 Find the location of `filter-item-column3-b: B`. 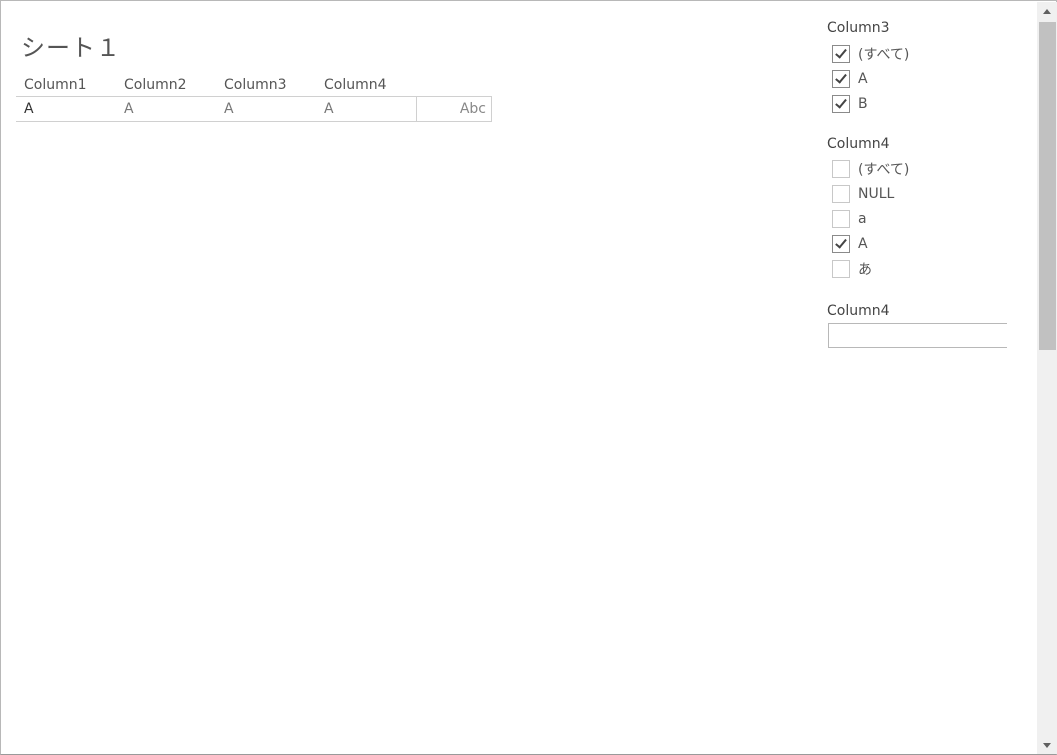

filter-item-column3-b: B is located at coordinates (922, 104).